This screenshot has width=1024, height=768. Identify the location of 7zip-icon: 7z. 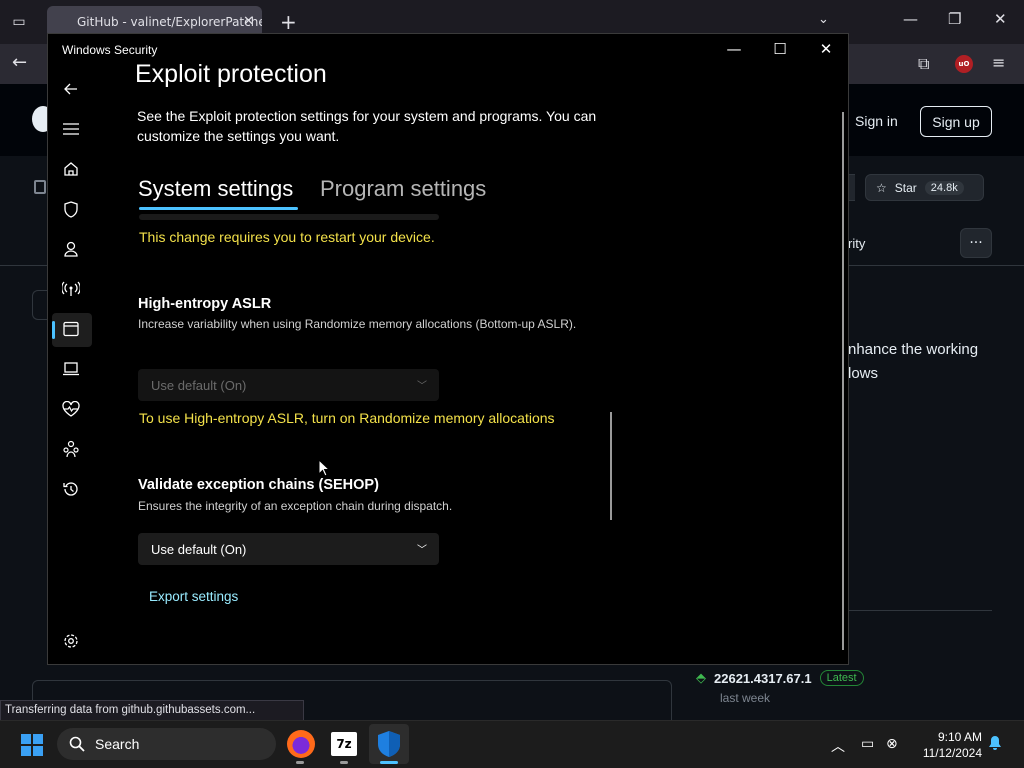
(344, 744).